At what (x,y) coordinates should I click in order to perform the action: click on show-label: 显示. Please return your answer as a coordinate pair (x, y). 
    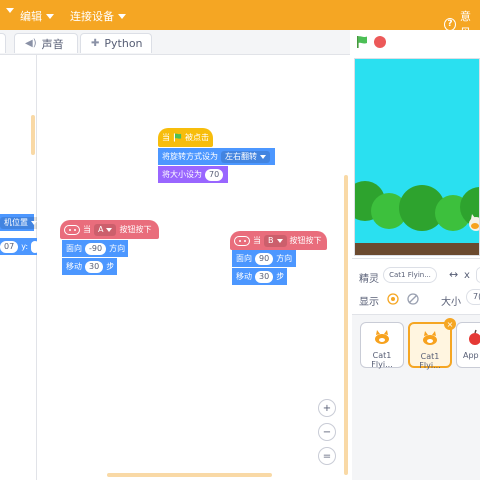
    Looking at the image, I should click on (369, 302).